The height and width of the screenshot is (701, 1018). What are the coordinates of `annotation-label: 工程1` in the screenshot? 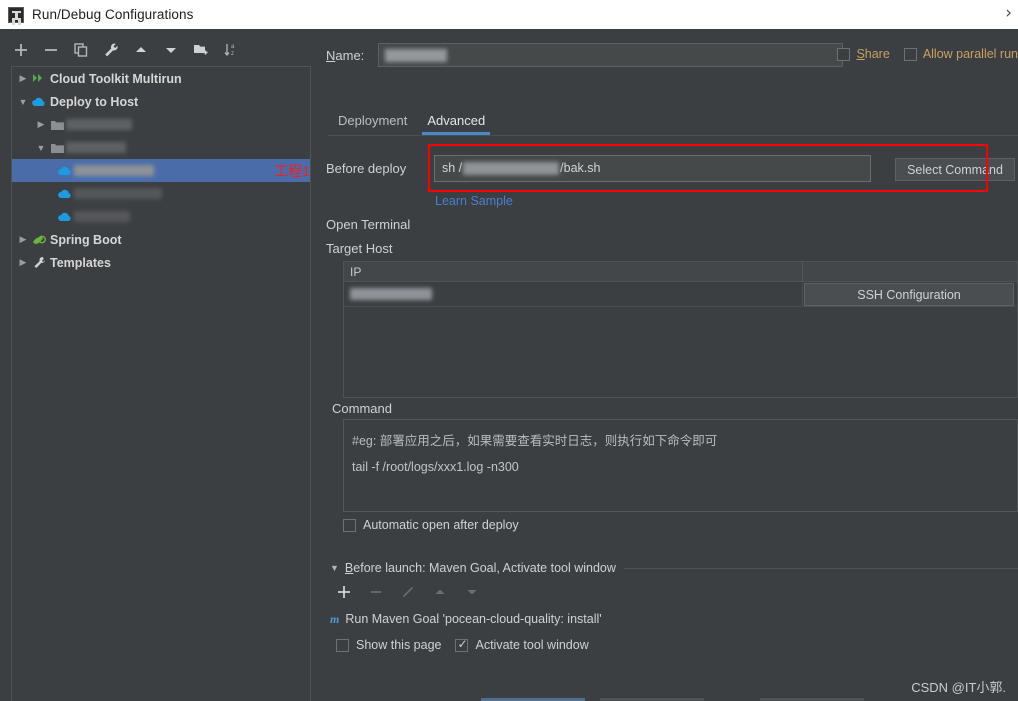 It's located at (292, 170).